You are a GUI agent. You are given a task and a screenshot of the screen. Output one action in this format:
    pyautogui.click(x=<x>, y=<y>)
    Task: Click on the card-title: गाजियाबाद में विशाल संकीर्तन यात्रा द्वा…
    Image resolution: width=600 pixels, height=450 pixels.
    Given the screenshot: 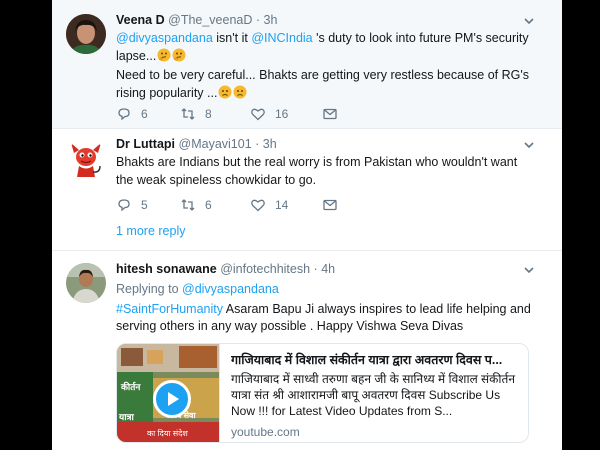 What is the action you would take?
    pyautogui.click(x=375, y=360)
    